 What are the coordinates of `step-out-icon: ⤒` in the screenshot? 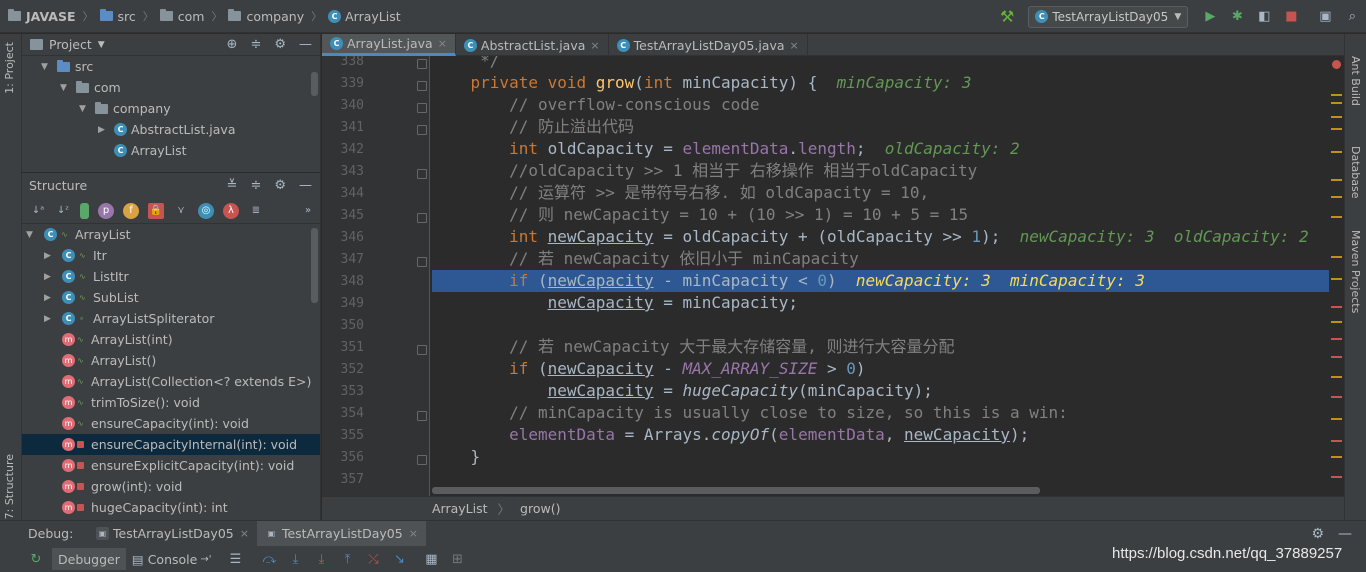 It's located at (347, 559).